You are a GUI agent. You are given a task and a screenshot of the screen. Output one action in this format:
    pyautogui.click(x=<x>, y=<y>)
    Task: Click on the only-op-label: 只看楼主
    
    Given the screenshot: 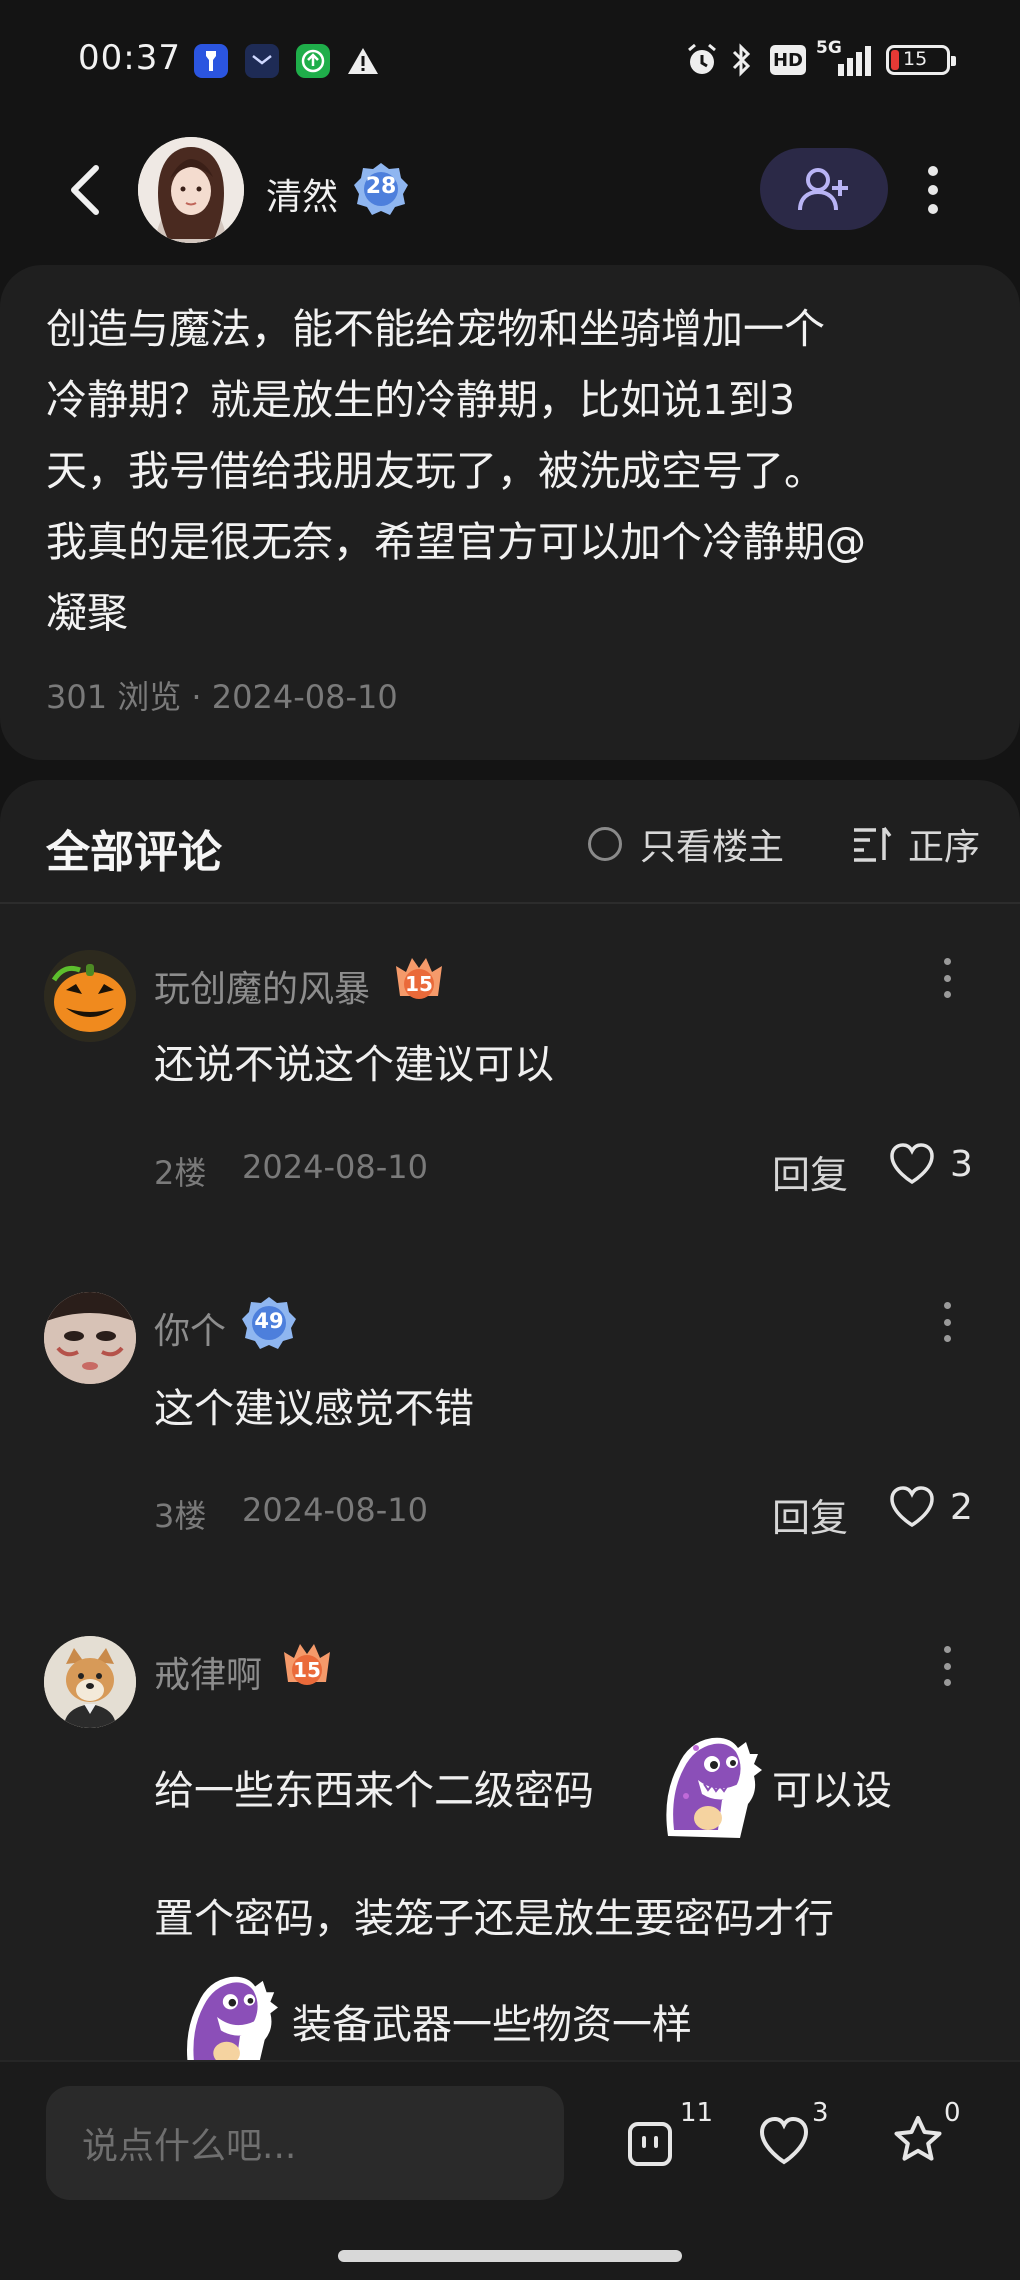 What is the action you would take?
    pyautogui.click(x=712, y=847)
    